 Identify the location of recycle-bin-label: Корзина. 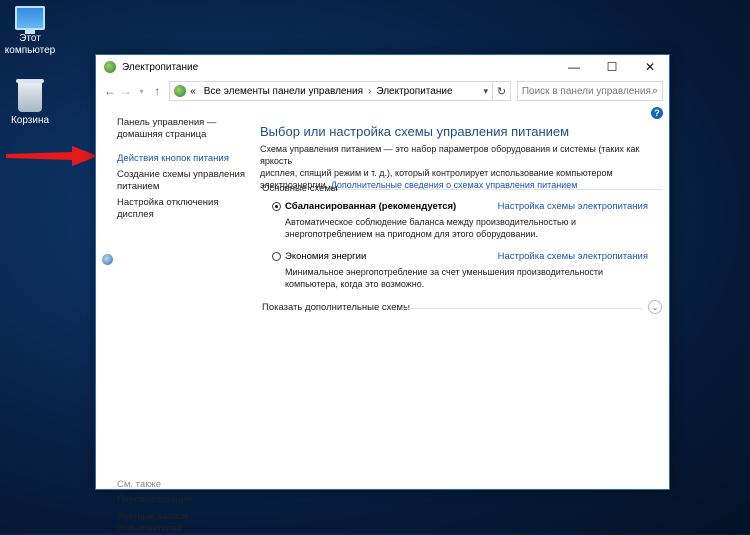
(30, 120).